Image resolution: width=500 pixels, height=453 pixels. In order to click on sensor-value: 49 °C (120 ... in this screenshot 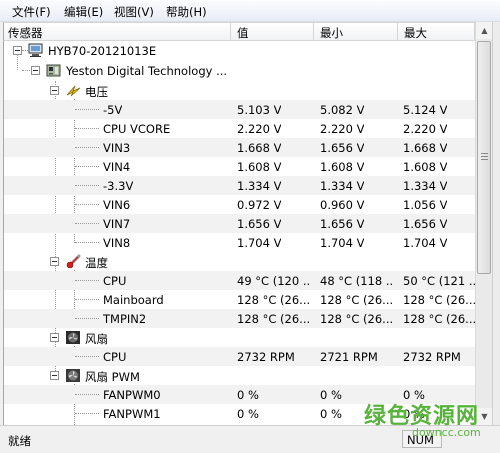, I will do `click(274, 281)`.